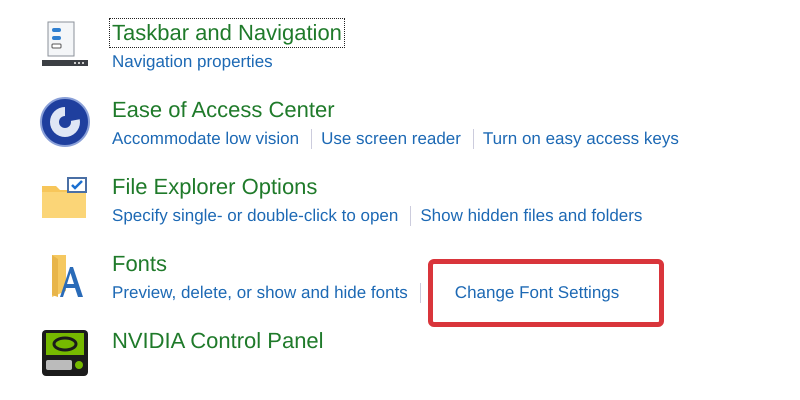 Image resolution: width=800 pixels, height=400 pixels. Describe the element at coordinates (192, 62) in the screenshot. I see `task-link: Navigation properties` at that location.